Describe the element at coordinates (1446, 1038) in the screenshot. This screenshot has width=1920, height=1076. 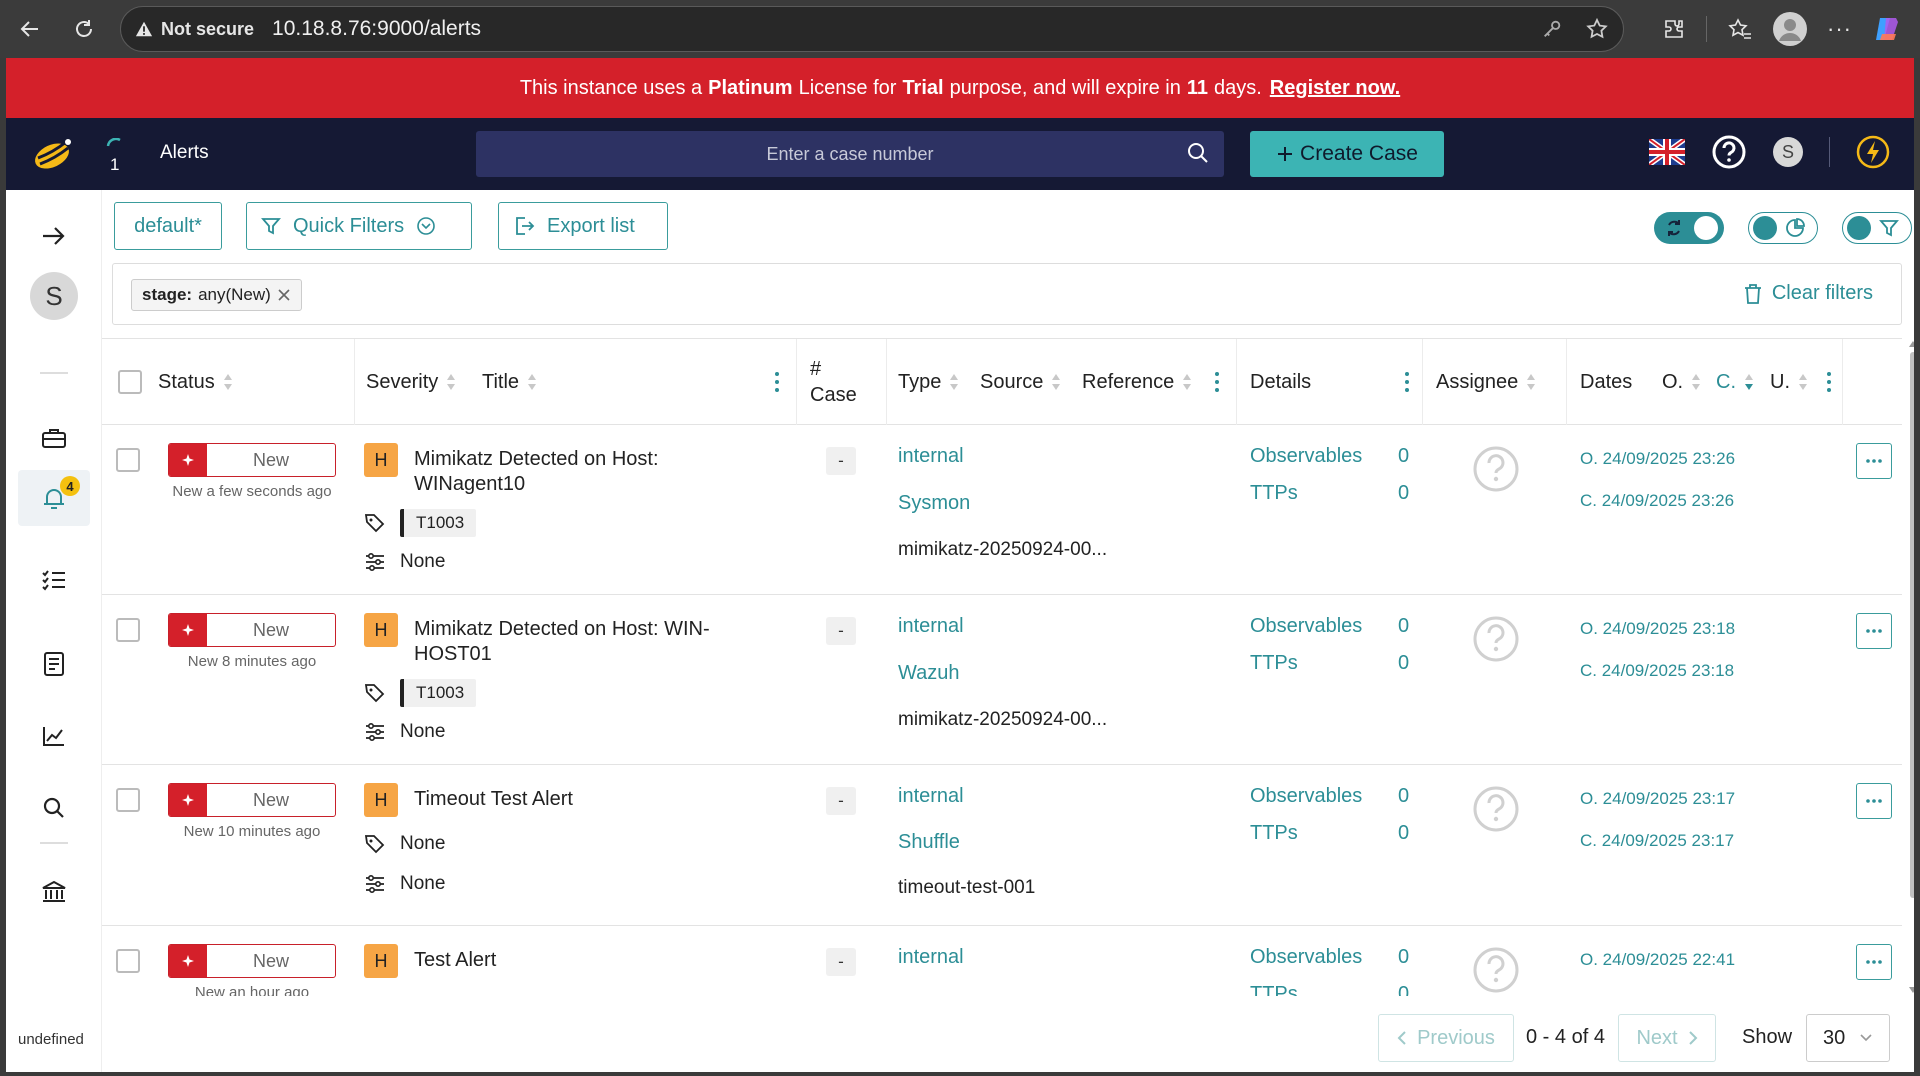
I see `previous-page-button: Previous` at that location.